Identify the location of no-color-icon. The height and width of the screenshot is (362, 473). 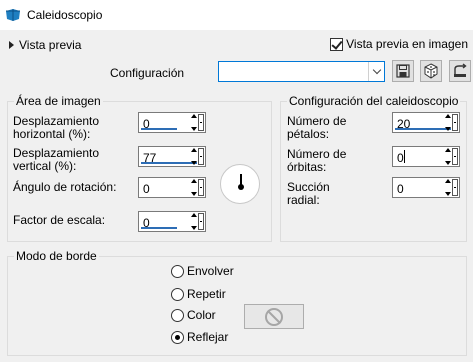
(274, 316).